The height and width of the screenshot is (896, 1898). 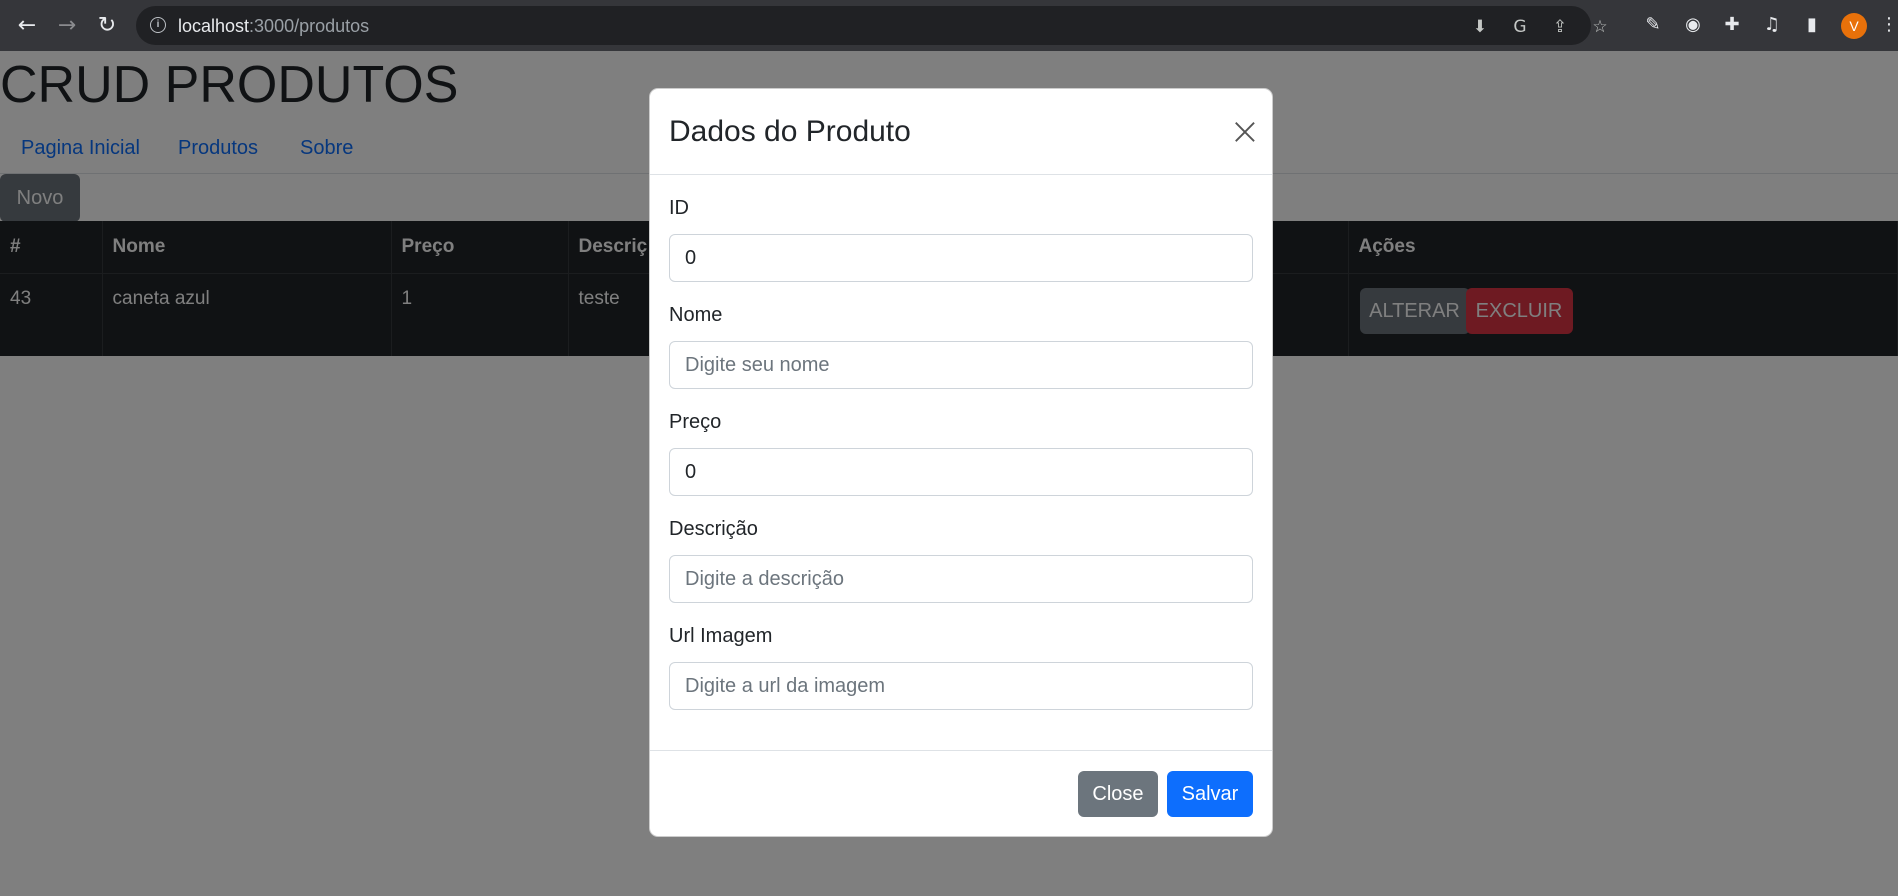 What do you see at coordinates (158, 25) in the screenshot?
I see `info-icon: i` at bounding box center [158, 25].